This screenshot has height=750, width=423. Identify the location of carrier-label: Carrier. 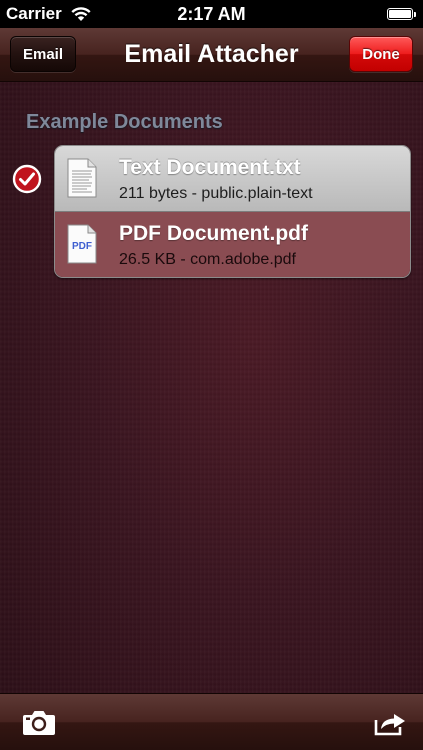
(34, 13).